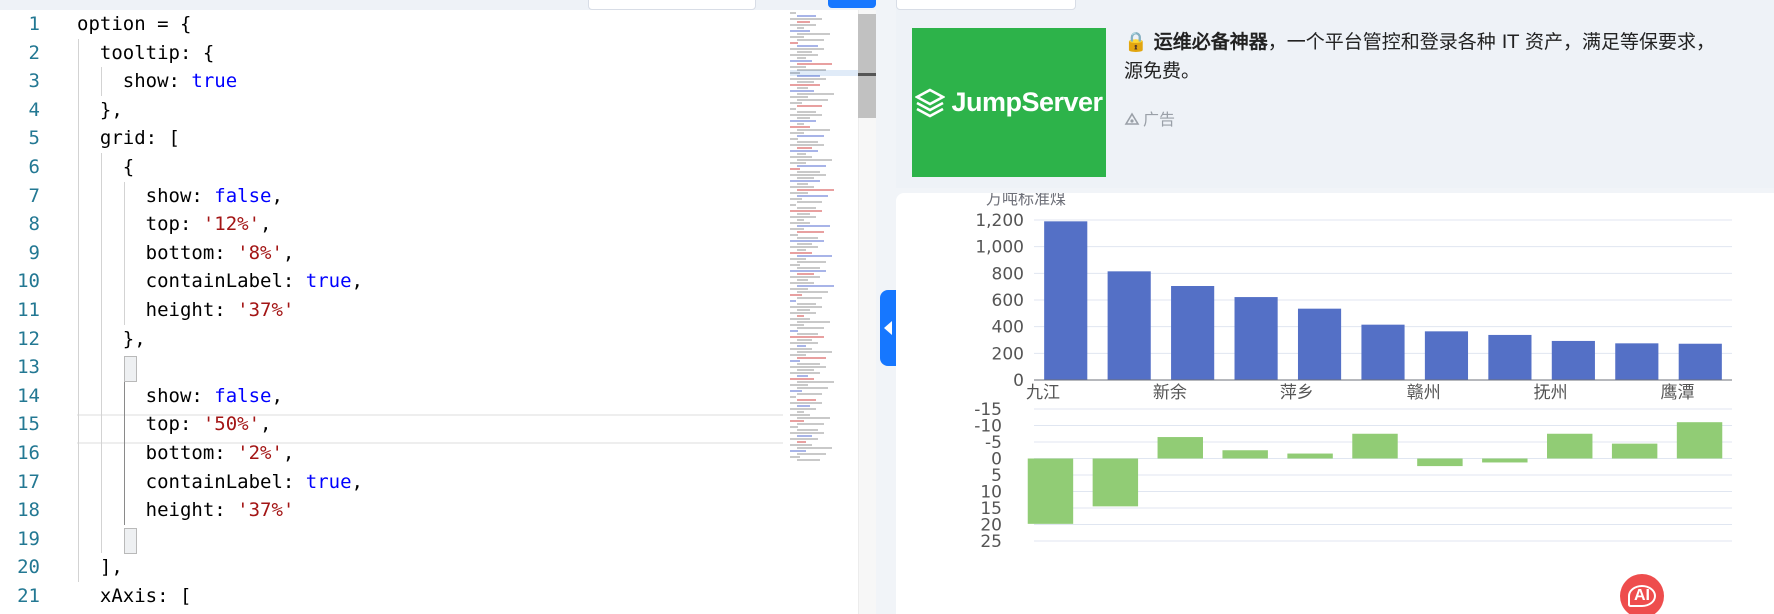 The image size is (1774, 614). I want to click on code-line: {, so click(105, 167).